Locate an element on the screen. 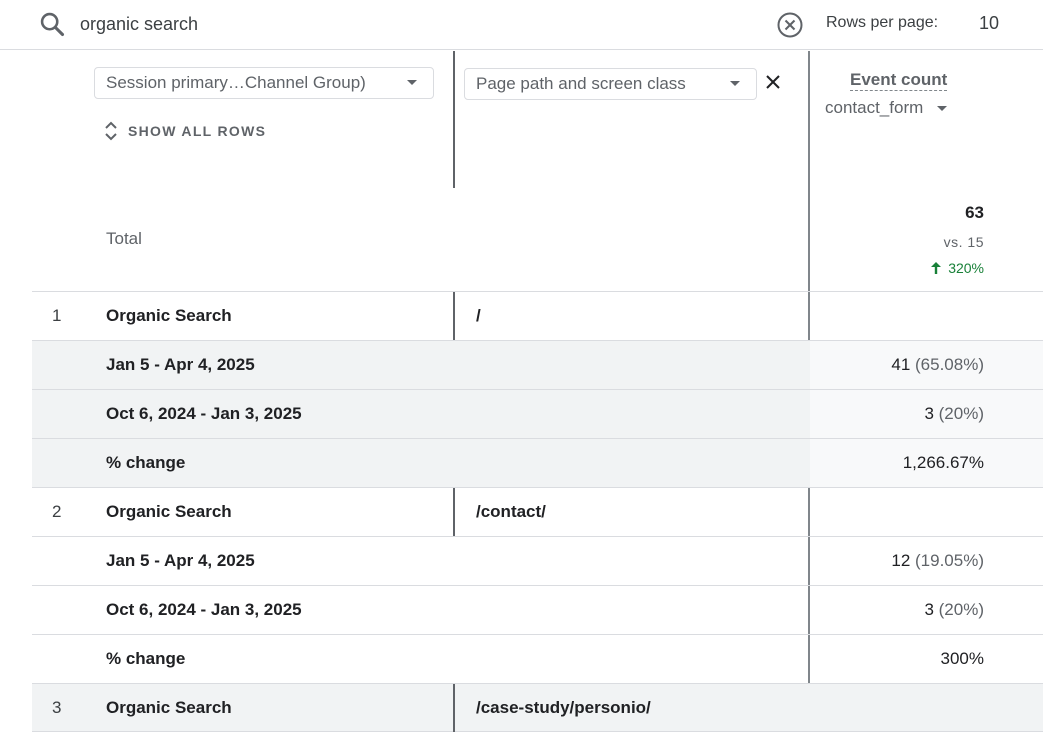 The width and height of the screenshot is (1043, 732). row-dimension-2: /case-study/personio/ is located at coordinates (563, 707).